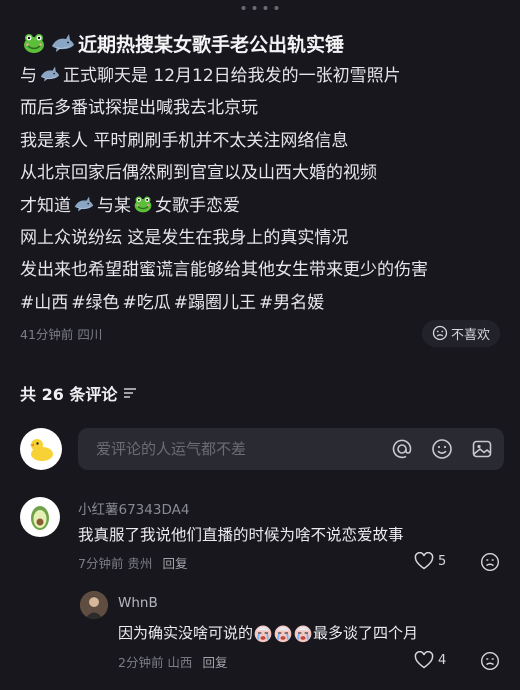  I want to click on comments-header: 共 26 条评论, so click(78, 393).